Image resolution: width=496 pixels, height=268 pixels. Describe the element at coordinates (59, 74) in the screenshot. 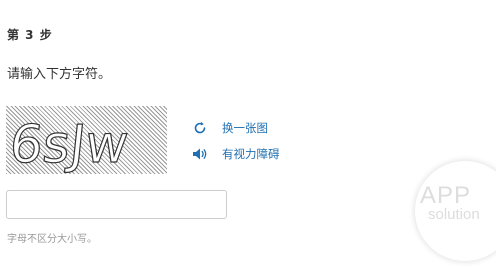

I see `instruction-text: 请输入下方字符。` at that location.